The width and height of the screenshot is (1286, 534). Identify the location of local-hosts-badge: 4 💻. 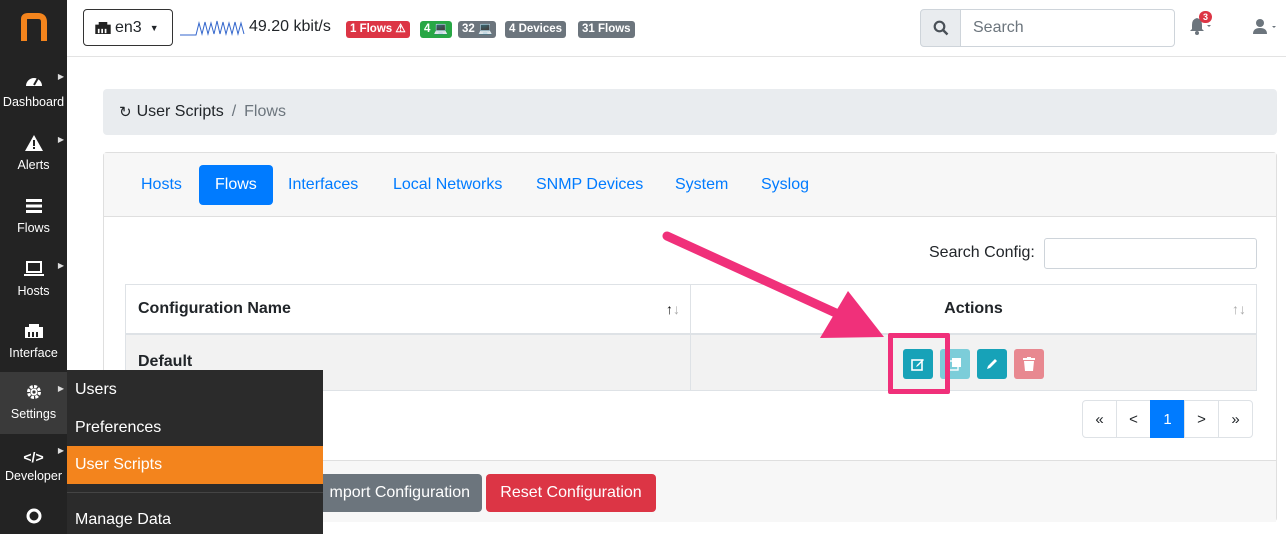
(436, 29).